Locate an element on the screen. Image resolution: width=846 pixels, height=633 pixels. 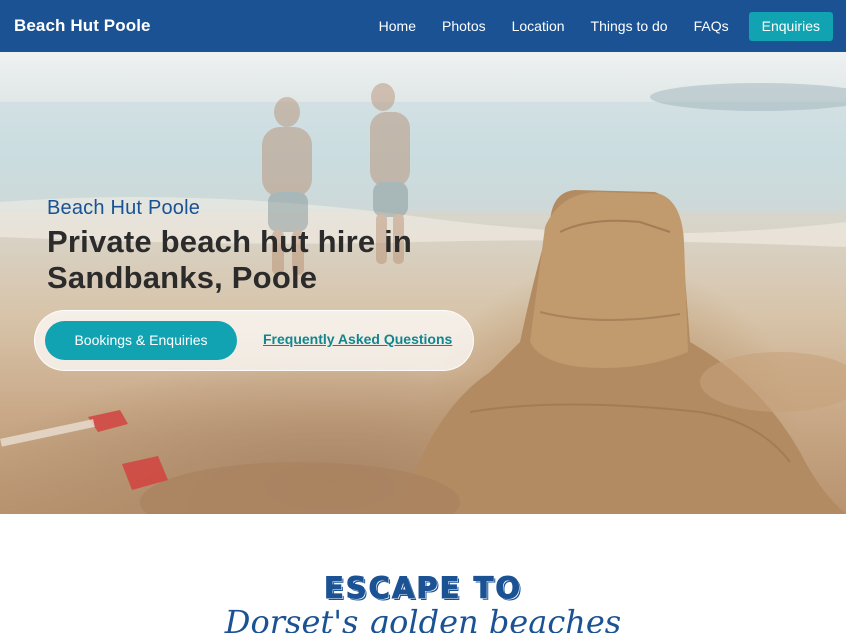
escape-heading: ESCAPE TO is located at coordinates (423, 588).